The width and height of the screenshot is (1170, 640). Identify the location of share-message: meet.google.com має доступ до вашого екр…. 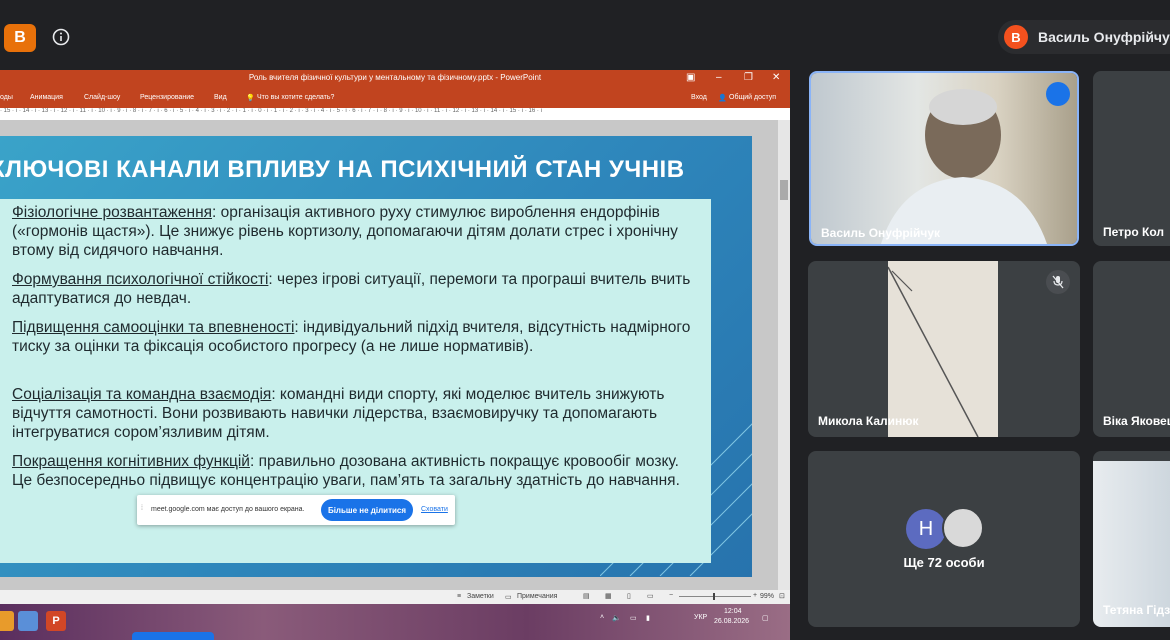
(228, 509).